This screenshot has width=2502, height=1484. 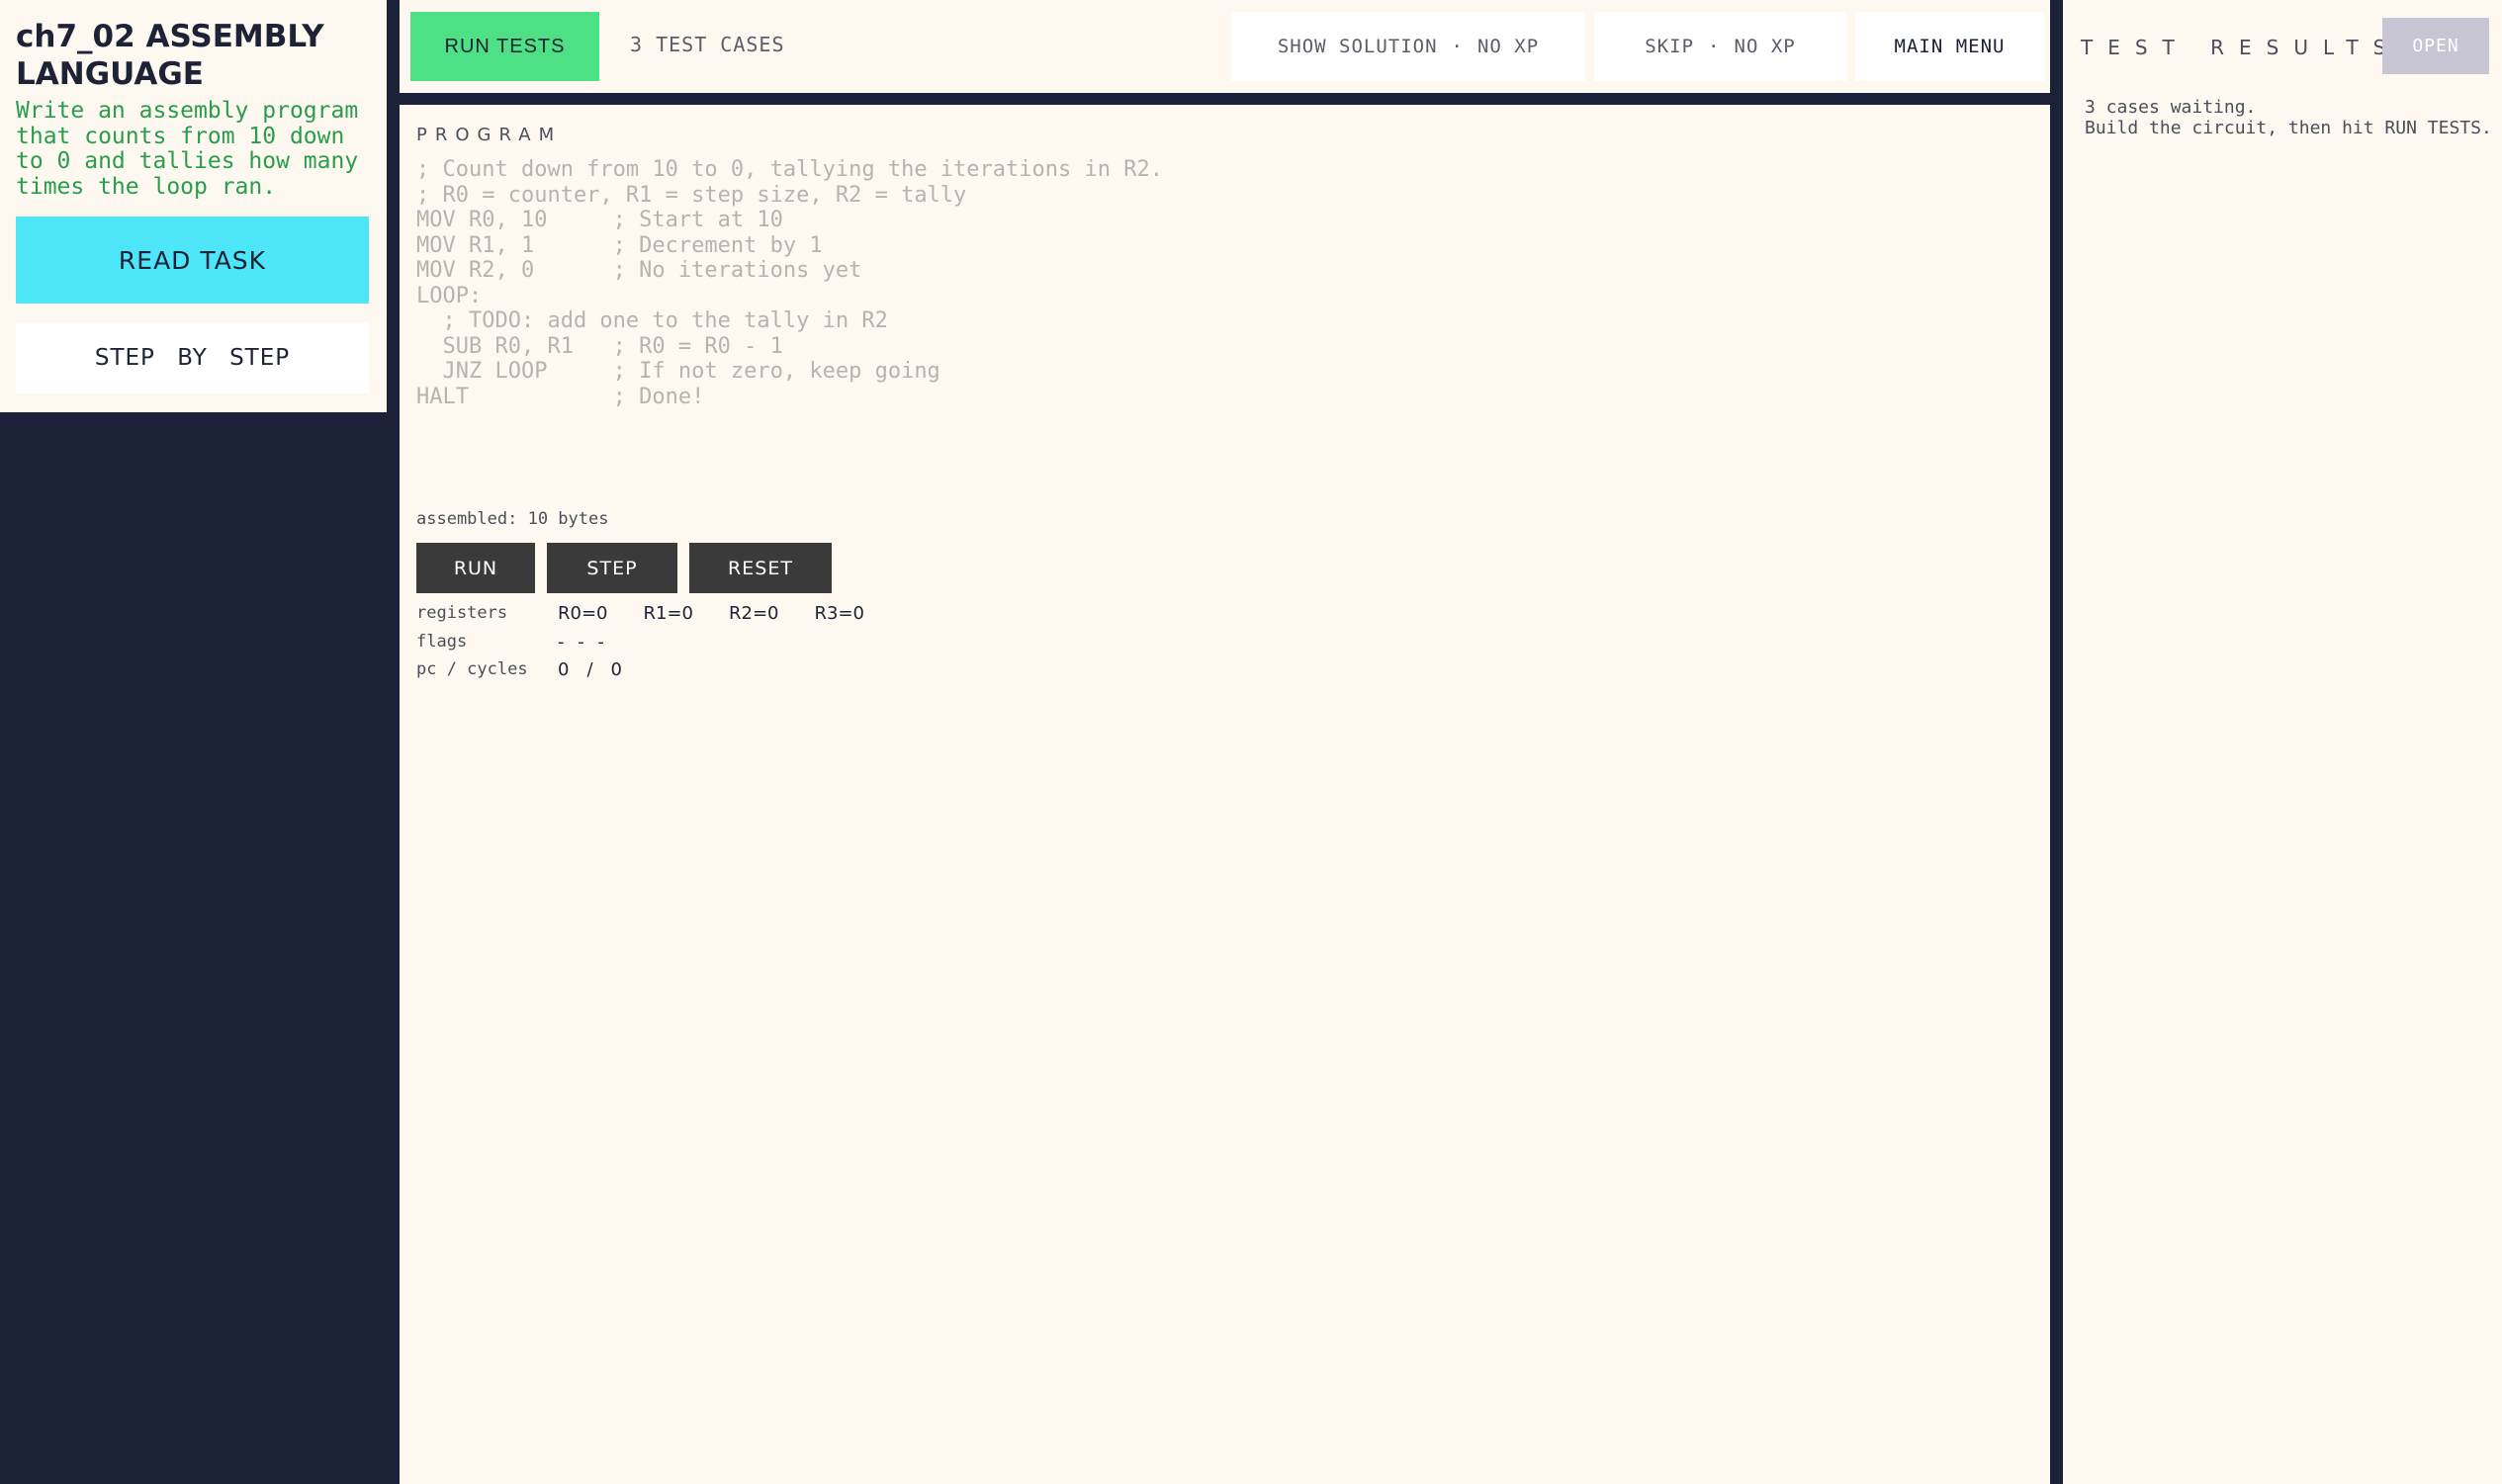 I want to click on register-r0: R0=0, so click(x=583, y=613).